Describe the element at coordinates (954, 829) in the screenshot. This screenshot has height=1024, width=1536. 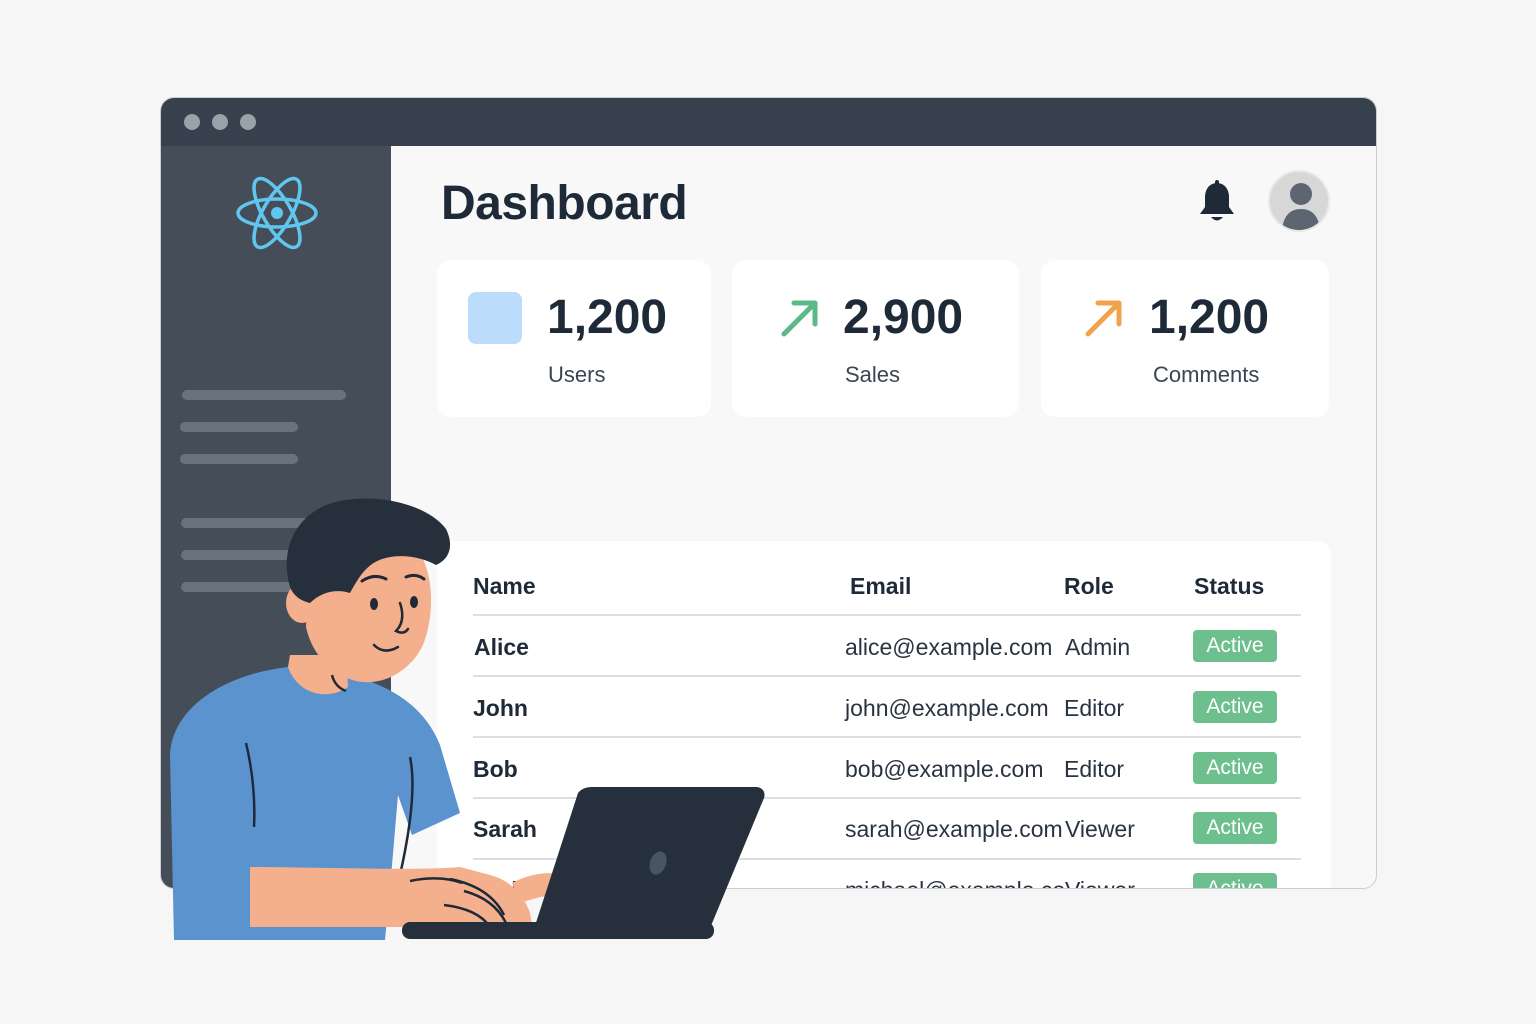
I see `cell-email: sarah@example.com` at that location.